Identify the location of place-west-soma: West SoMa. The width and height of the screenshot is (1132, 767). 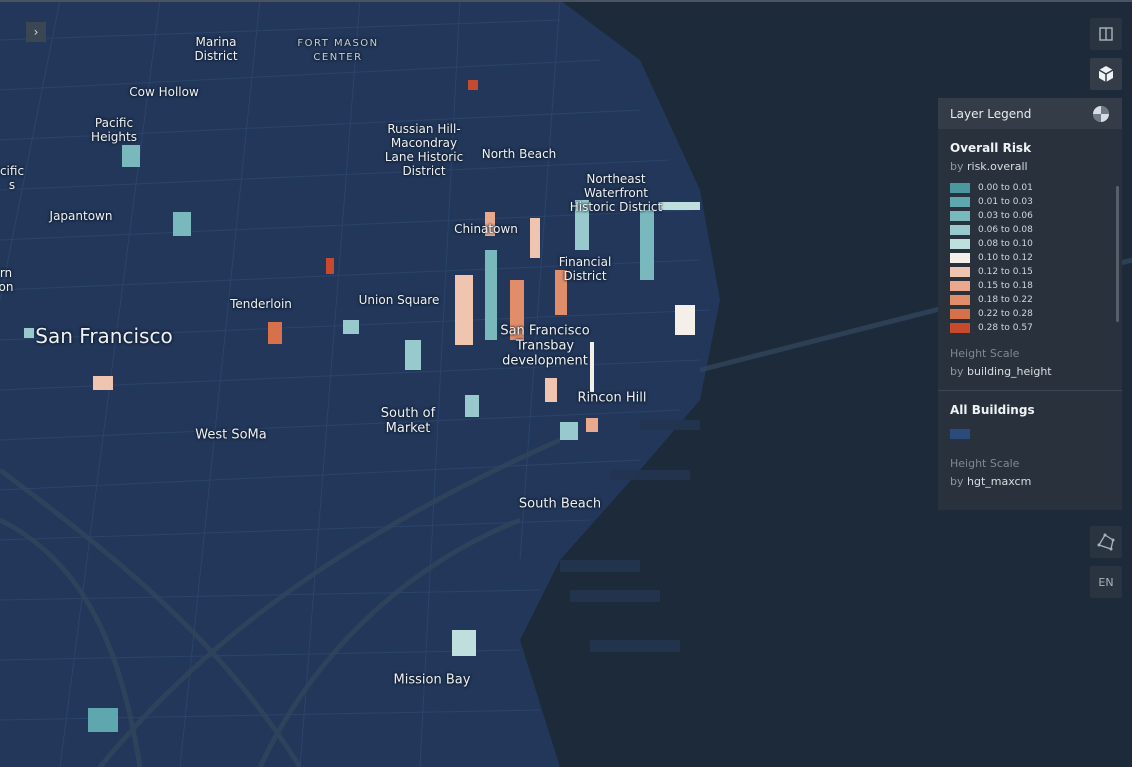
(231, 435).